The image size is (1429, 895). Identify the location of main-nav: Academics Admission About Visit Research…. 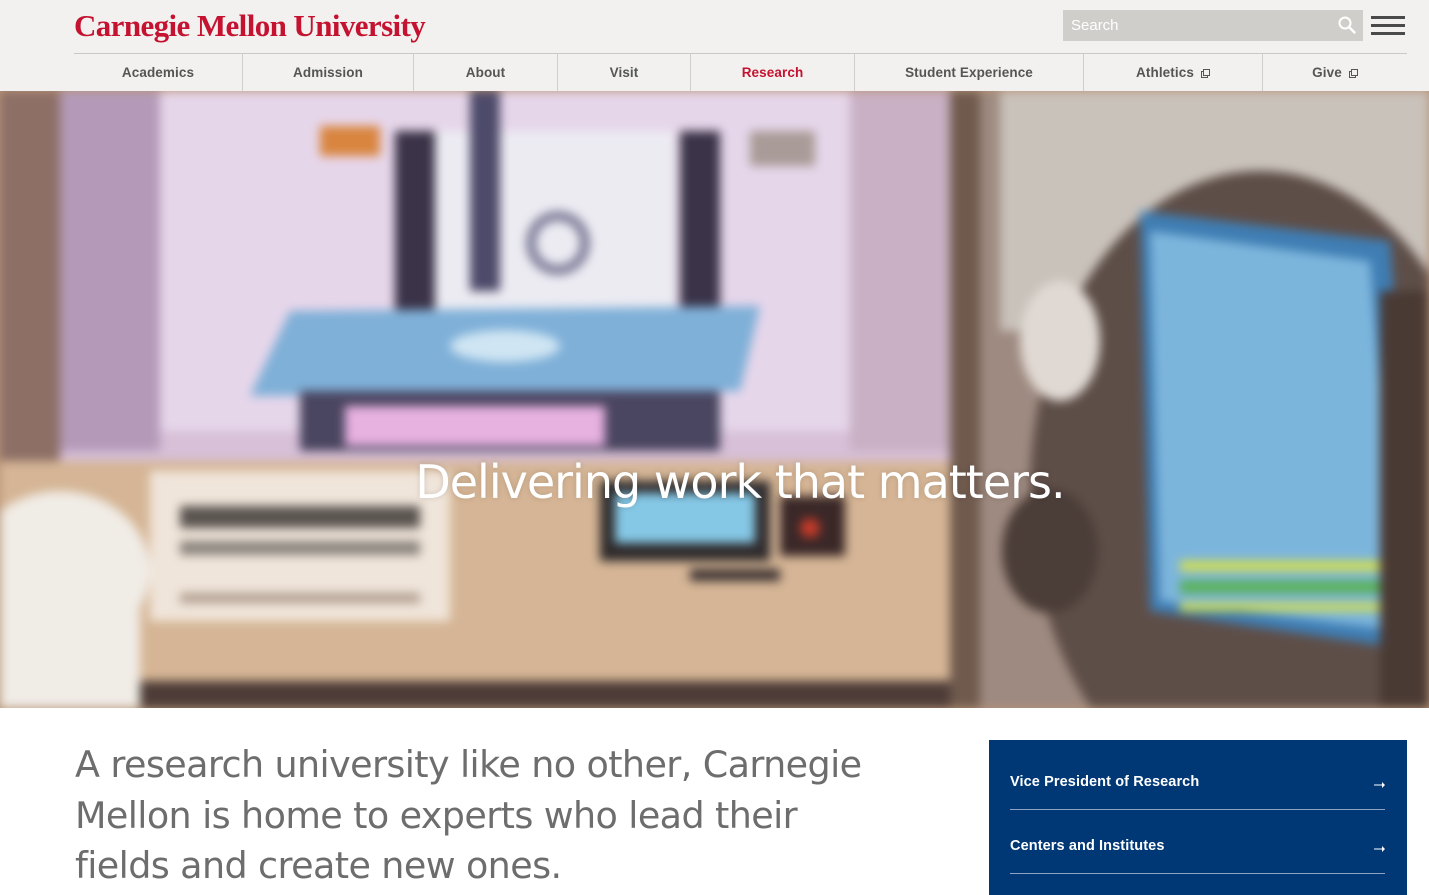
(740, 72).